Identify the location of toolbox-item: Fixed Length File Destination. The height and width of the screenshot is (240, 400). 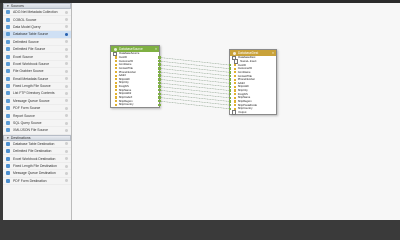
(37, 167).